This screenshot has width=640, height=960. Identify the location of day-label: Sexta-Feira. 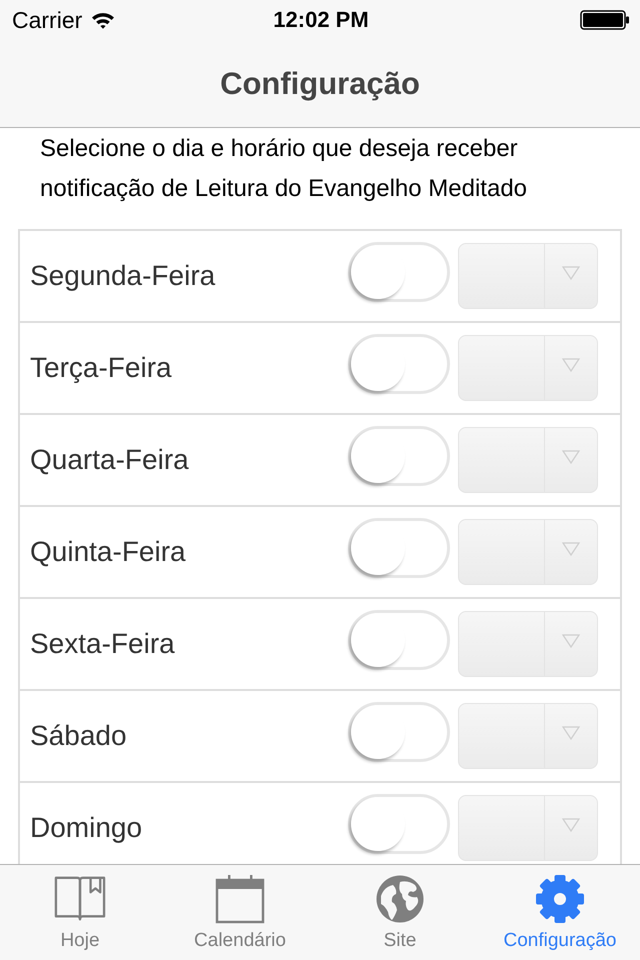
(103, 644).